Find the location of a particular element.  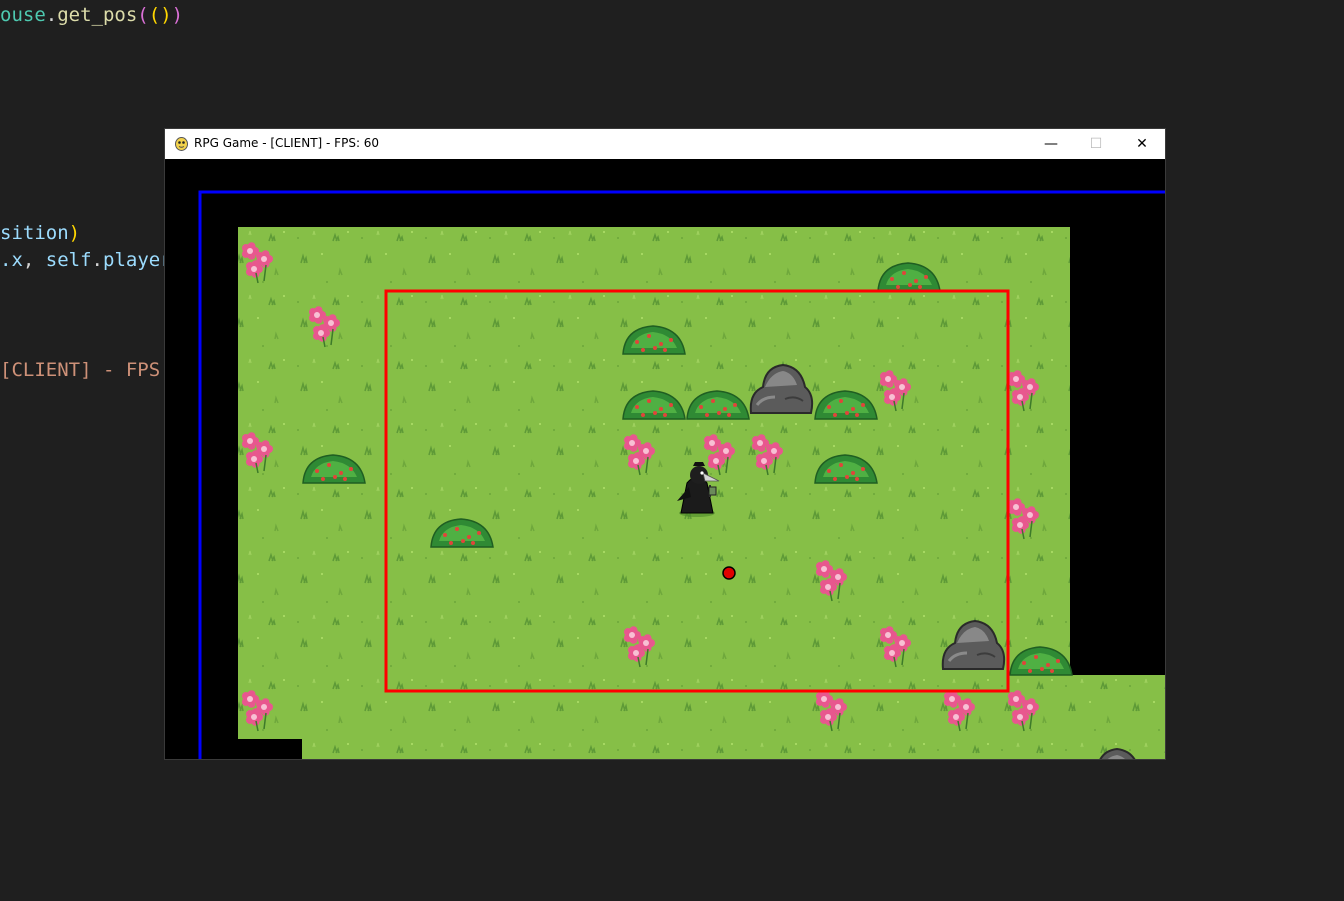

code-token: get_pos is located at coordinates (97, 15).